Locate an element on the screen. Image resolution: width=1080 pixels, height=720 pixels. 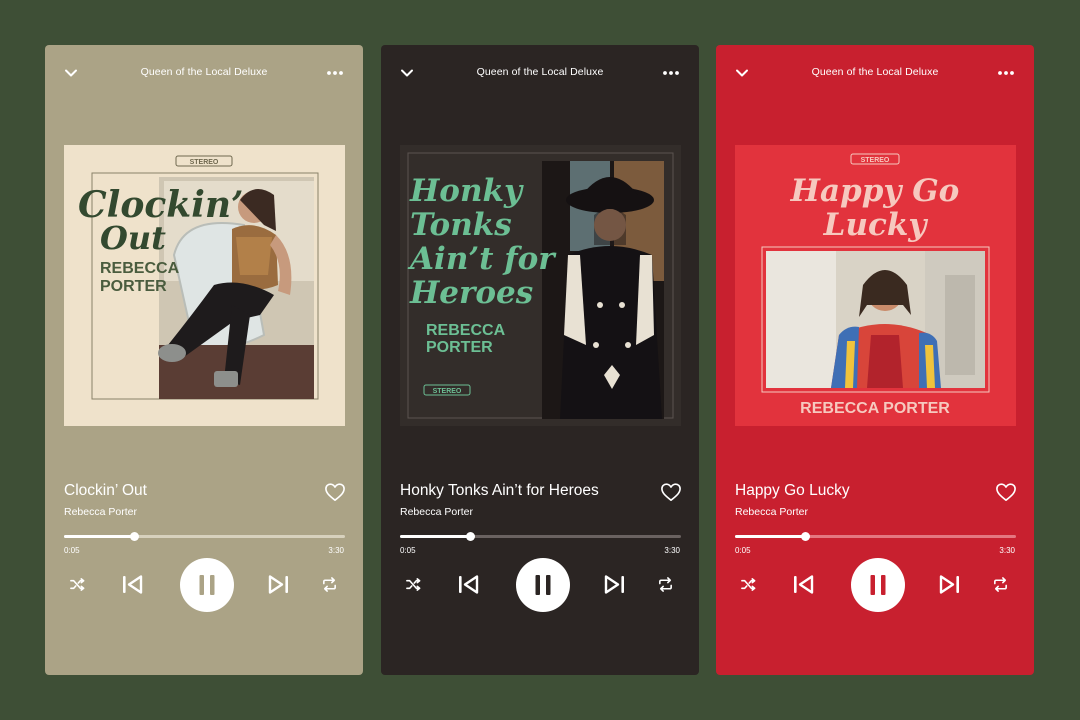
cover-title-line-1: Happy Go is located at coordinates (875, 191).